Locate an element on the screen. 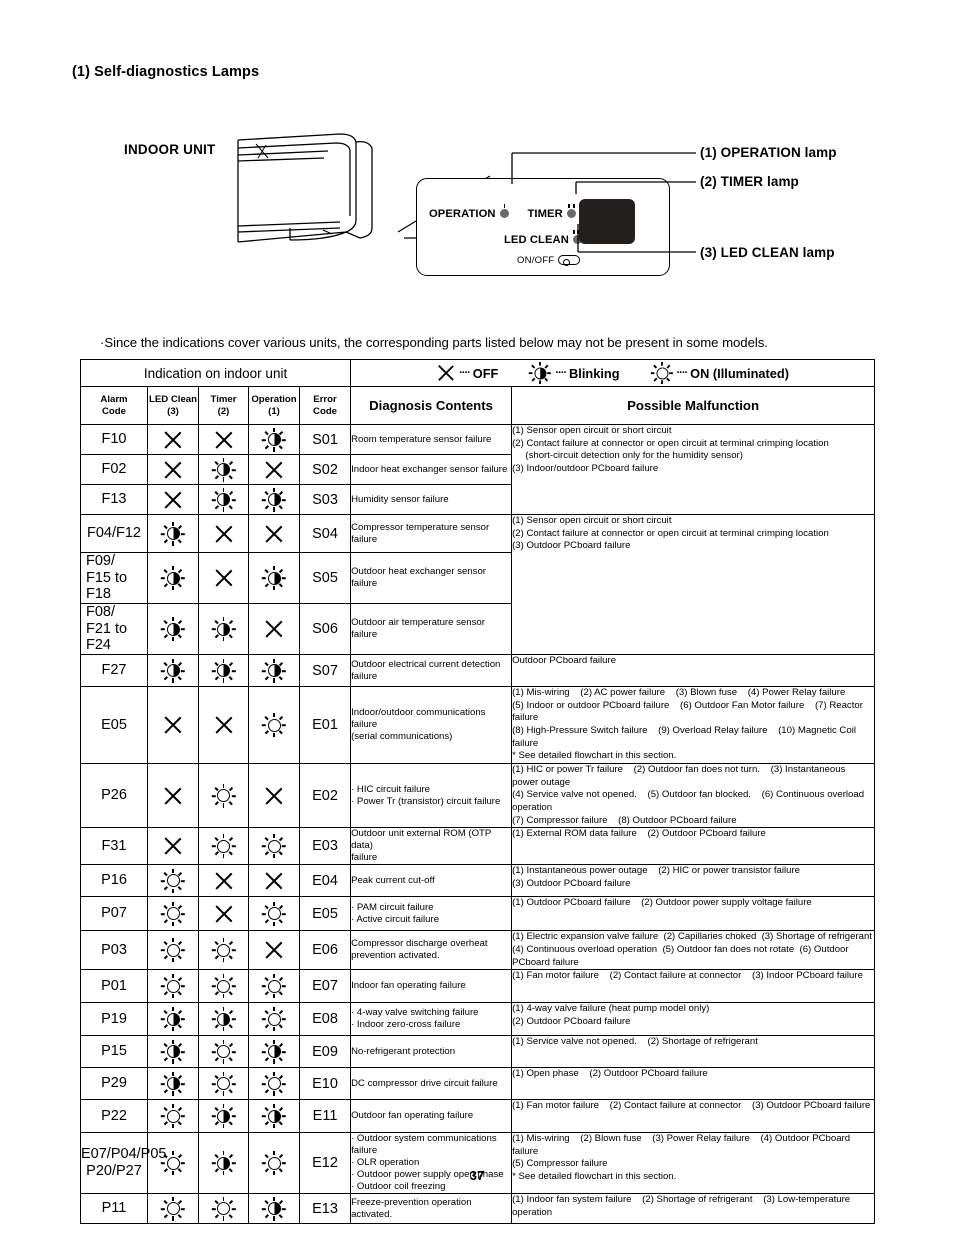  cell-alarm-code: F31 is located at coordinates (114, 846).